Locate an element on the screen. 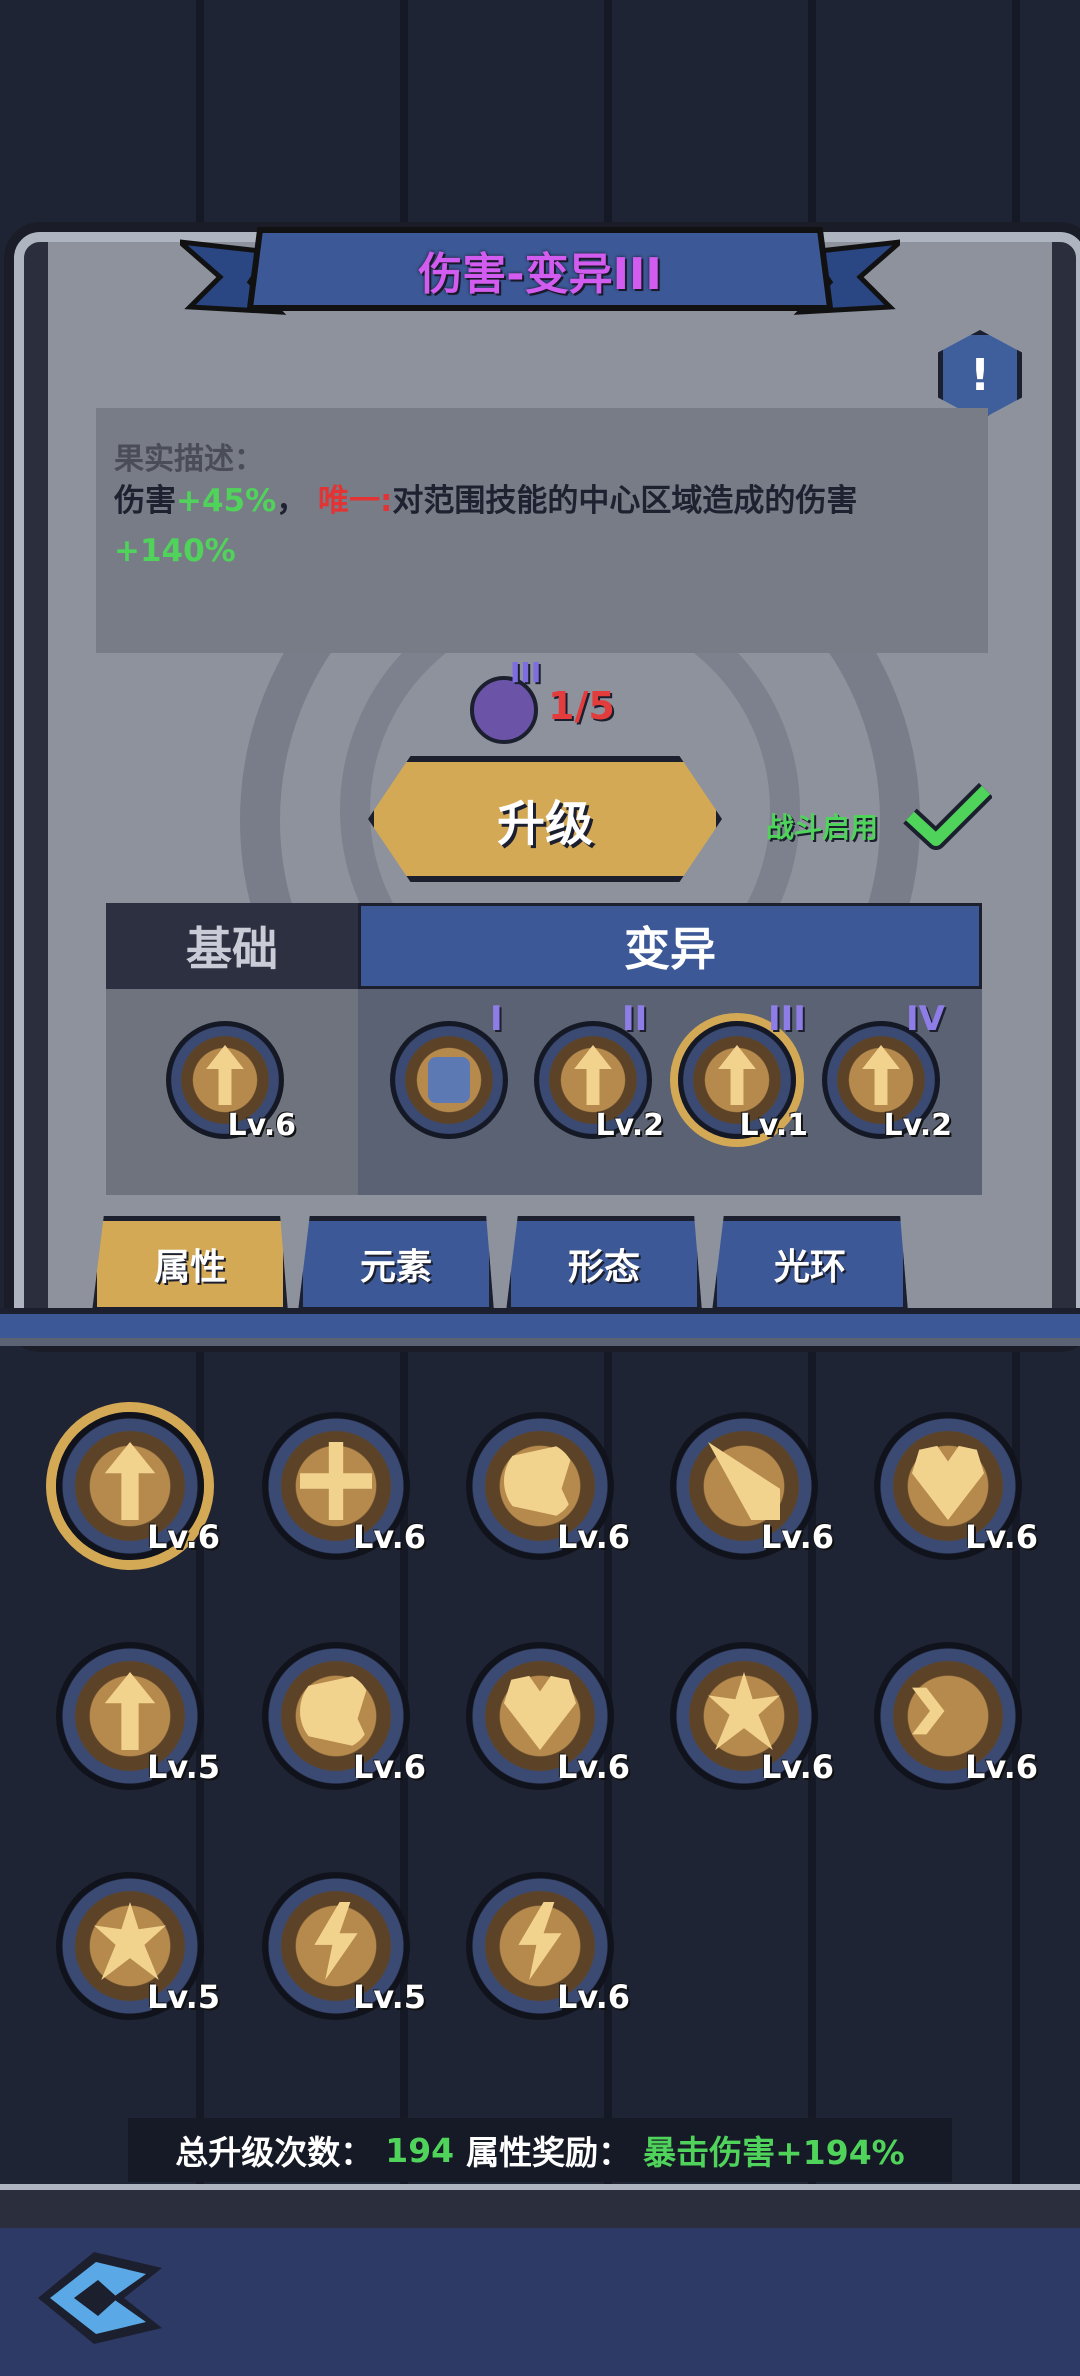  total-upgrades-label: 总升级次数： is located at coordinates (274, 2152).